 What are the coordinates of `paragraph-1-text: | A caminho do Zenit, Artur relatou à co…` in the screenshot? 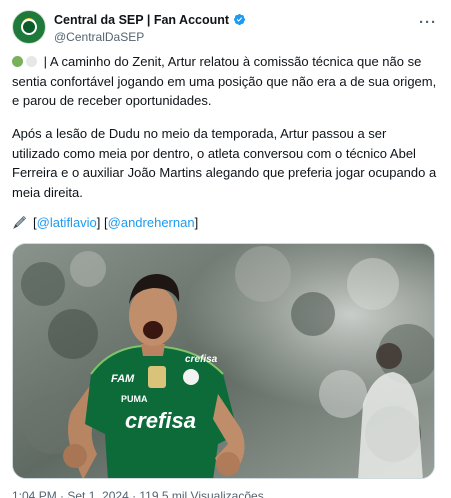 It's located at (224, 81).